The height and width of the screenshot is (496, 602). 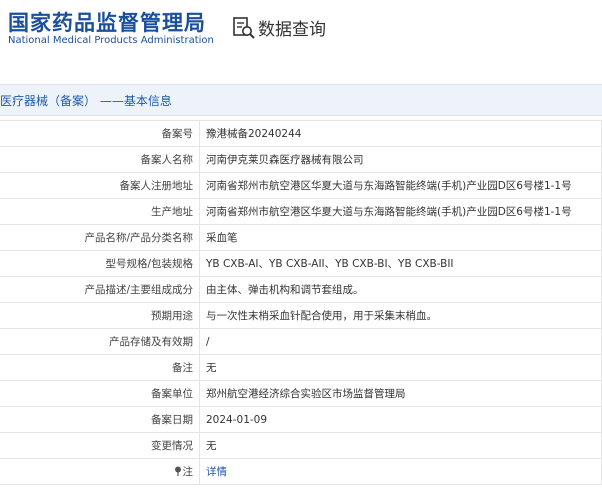 I want to click on field-label: 备注, so click(x=100, y=367).